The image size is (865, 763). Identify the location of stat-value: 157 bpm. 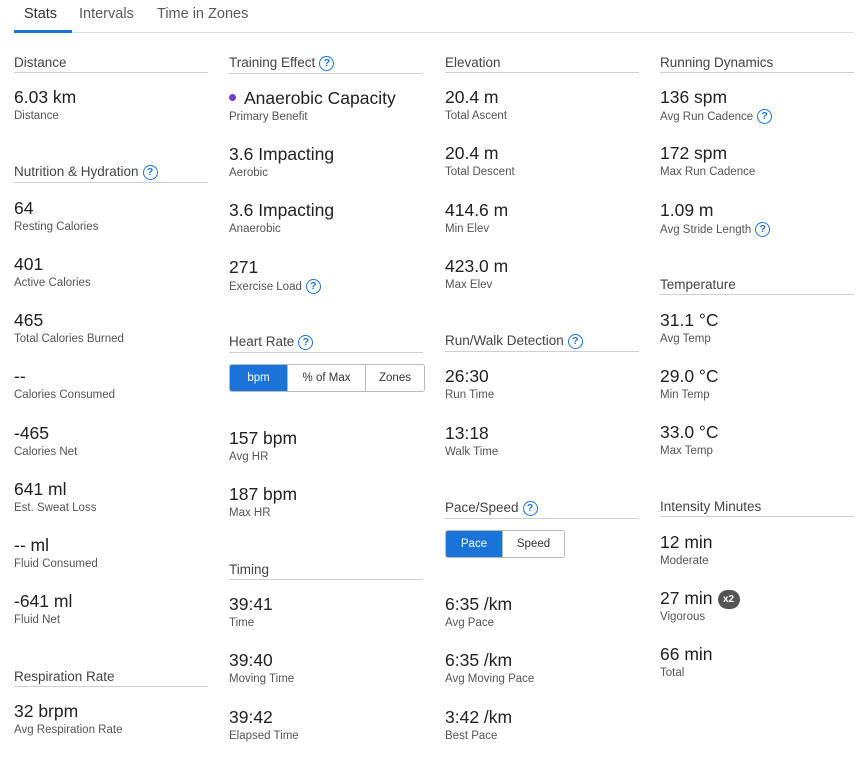
(263, 438).